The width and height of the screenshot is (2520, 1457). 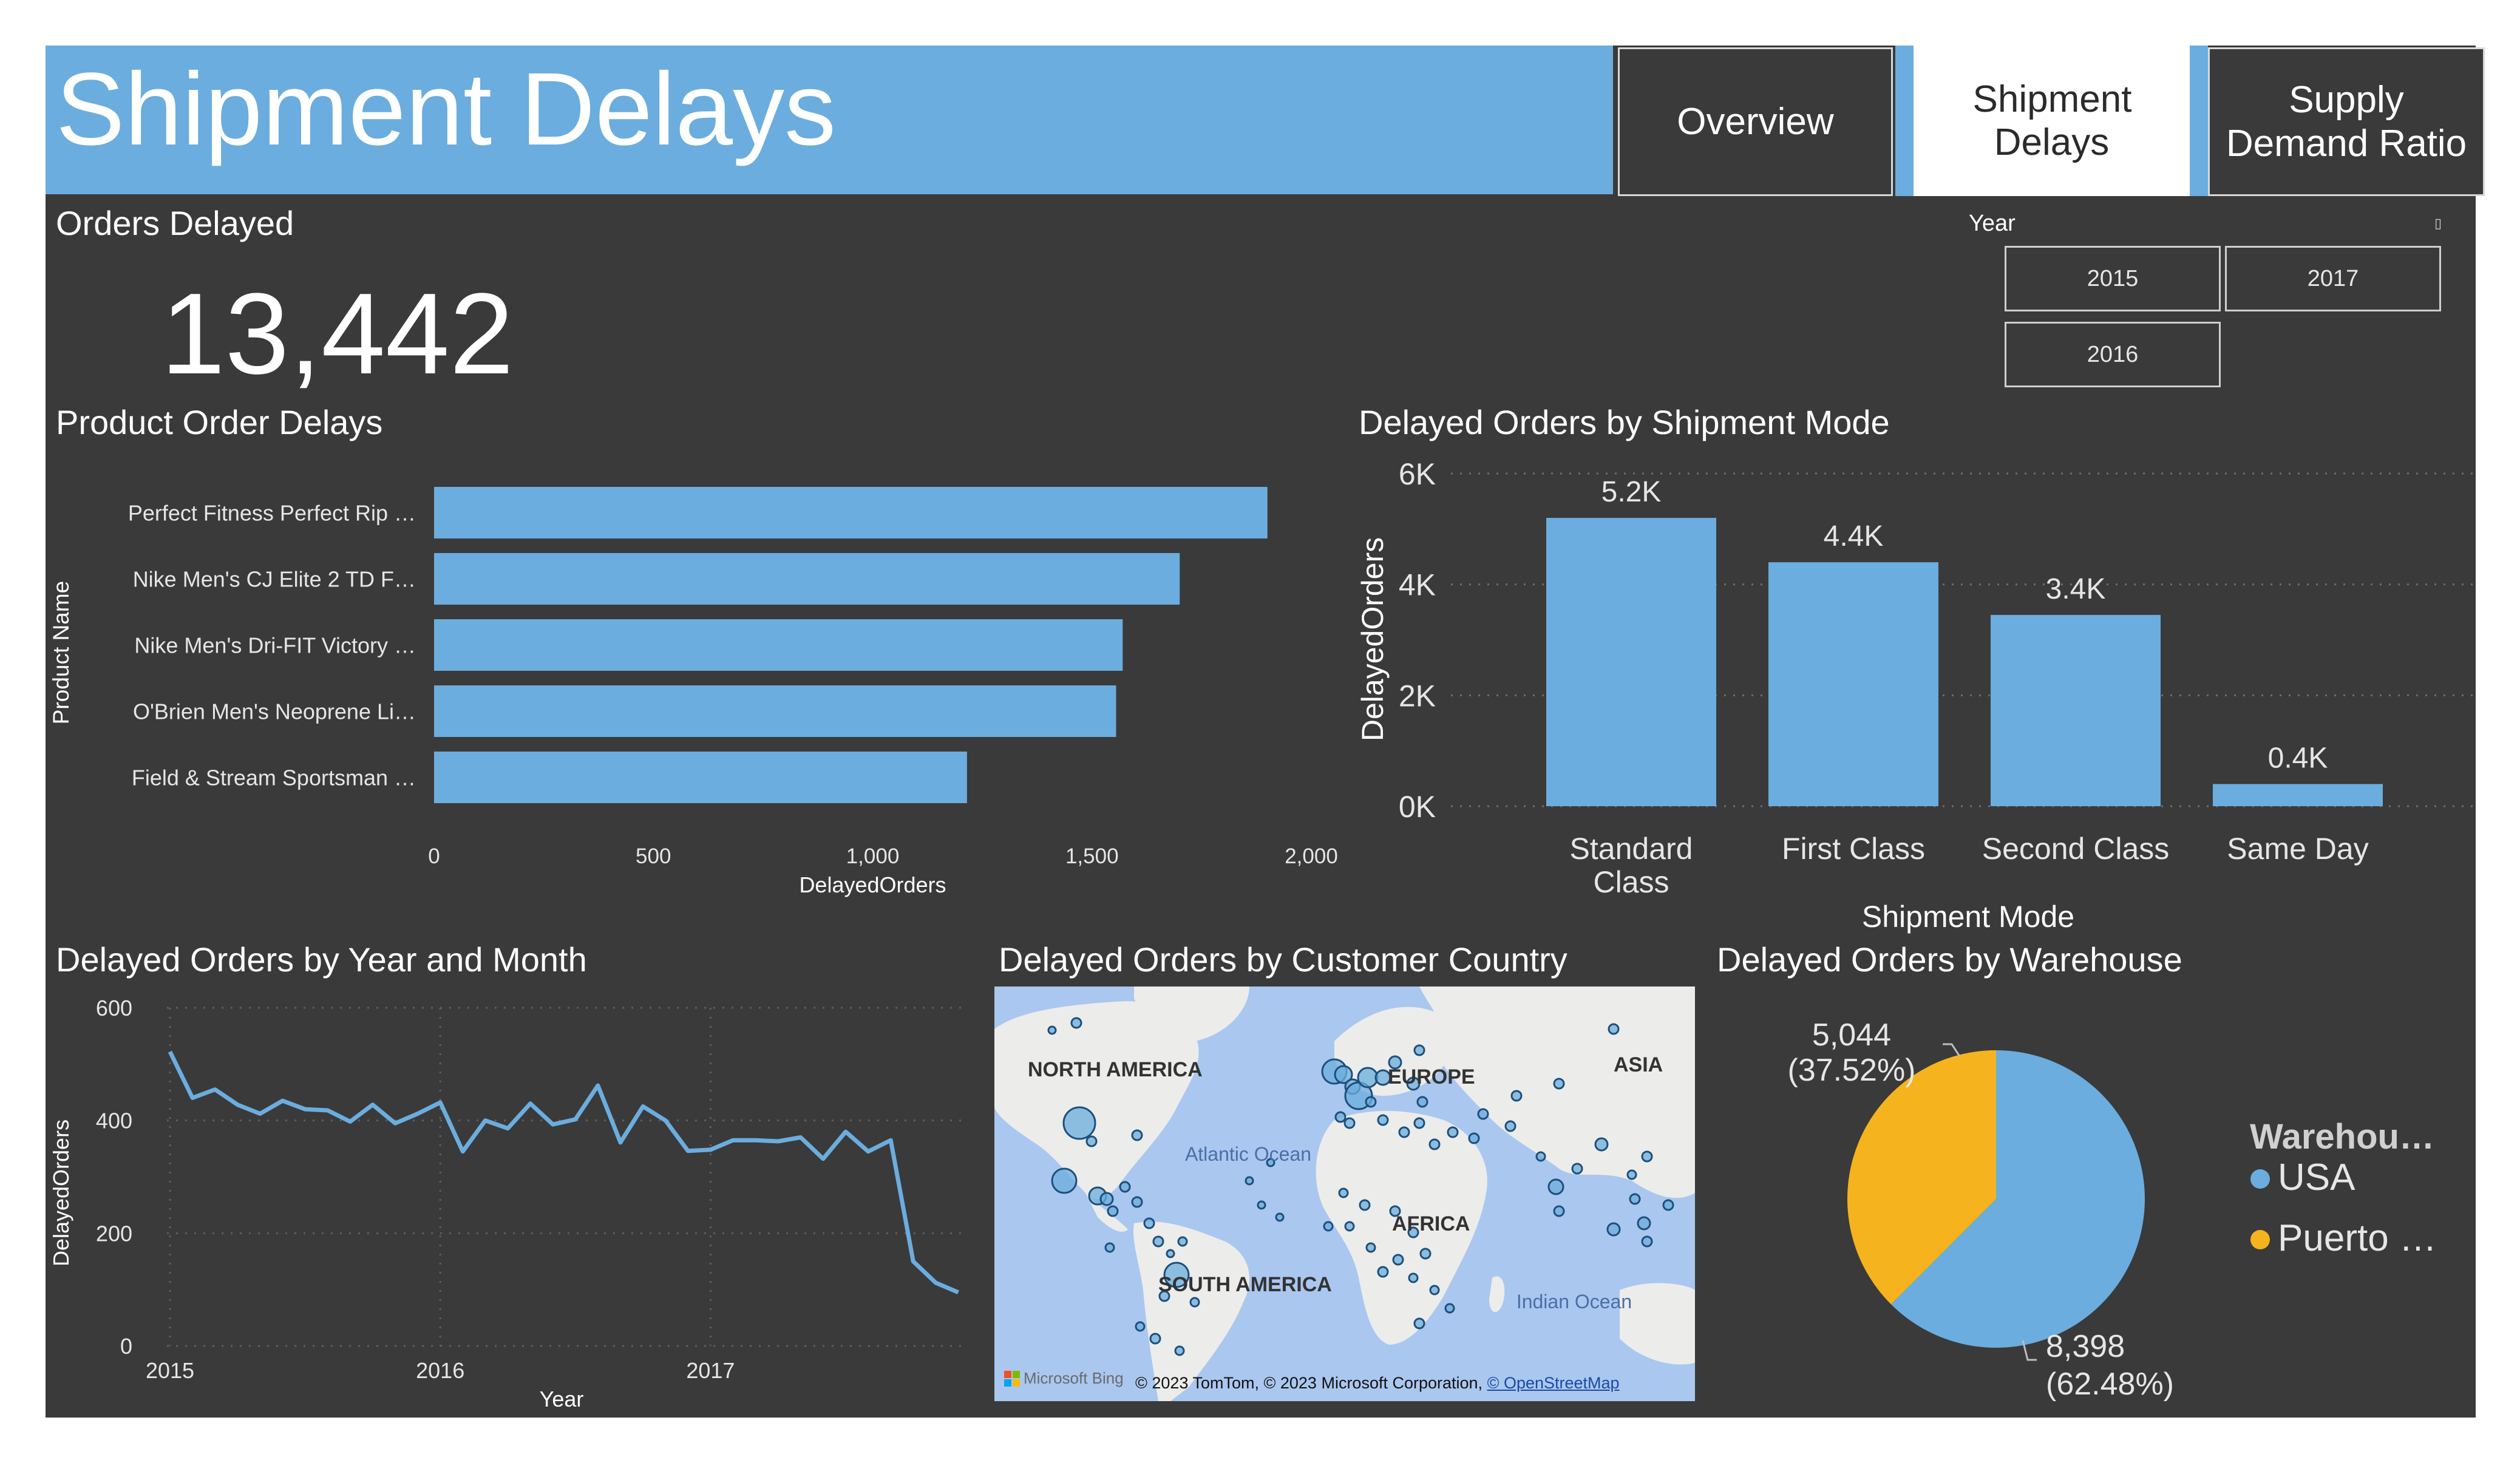 I want to click on year-slicer-2016: 2016, so click(x=2113, y=354).